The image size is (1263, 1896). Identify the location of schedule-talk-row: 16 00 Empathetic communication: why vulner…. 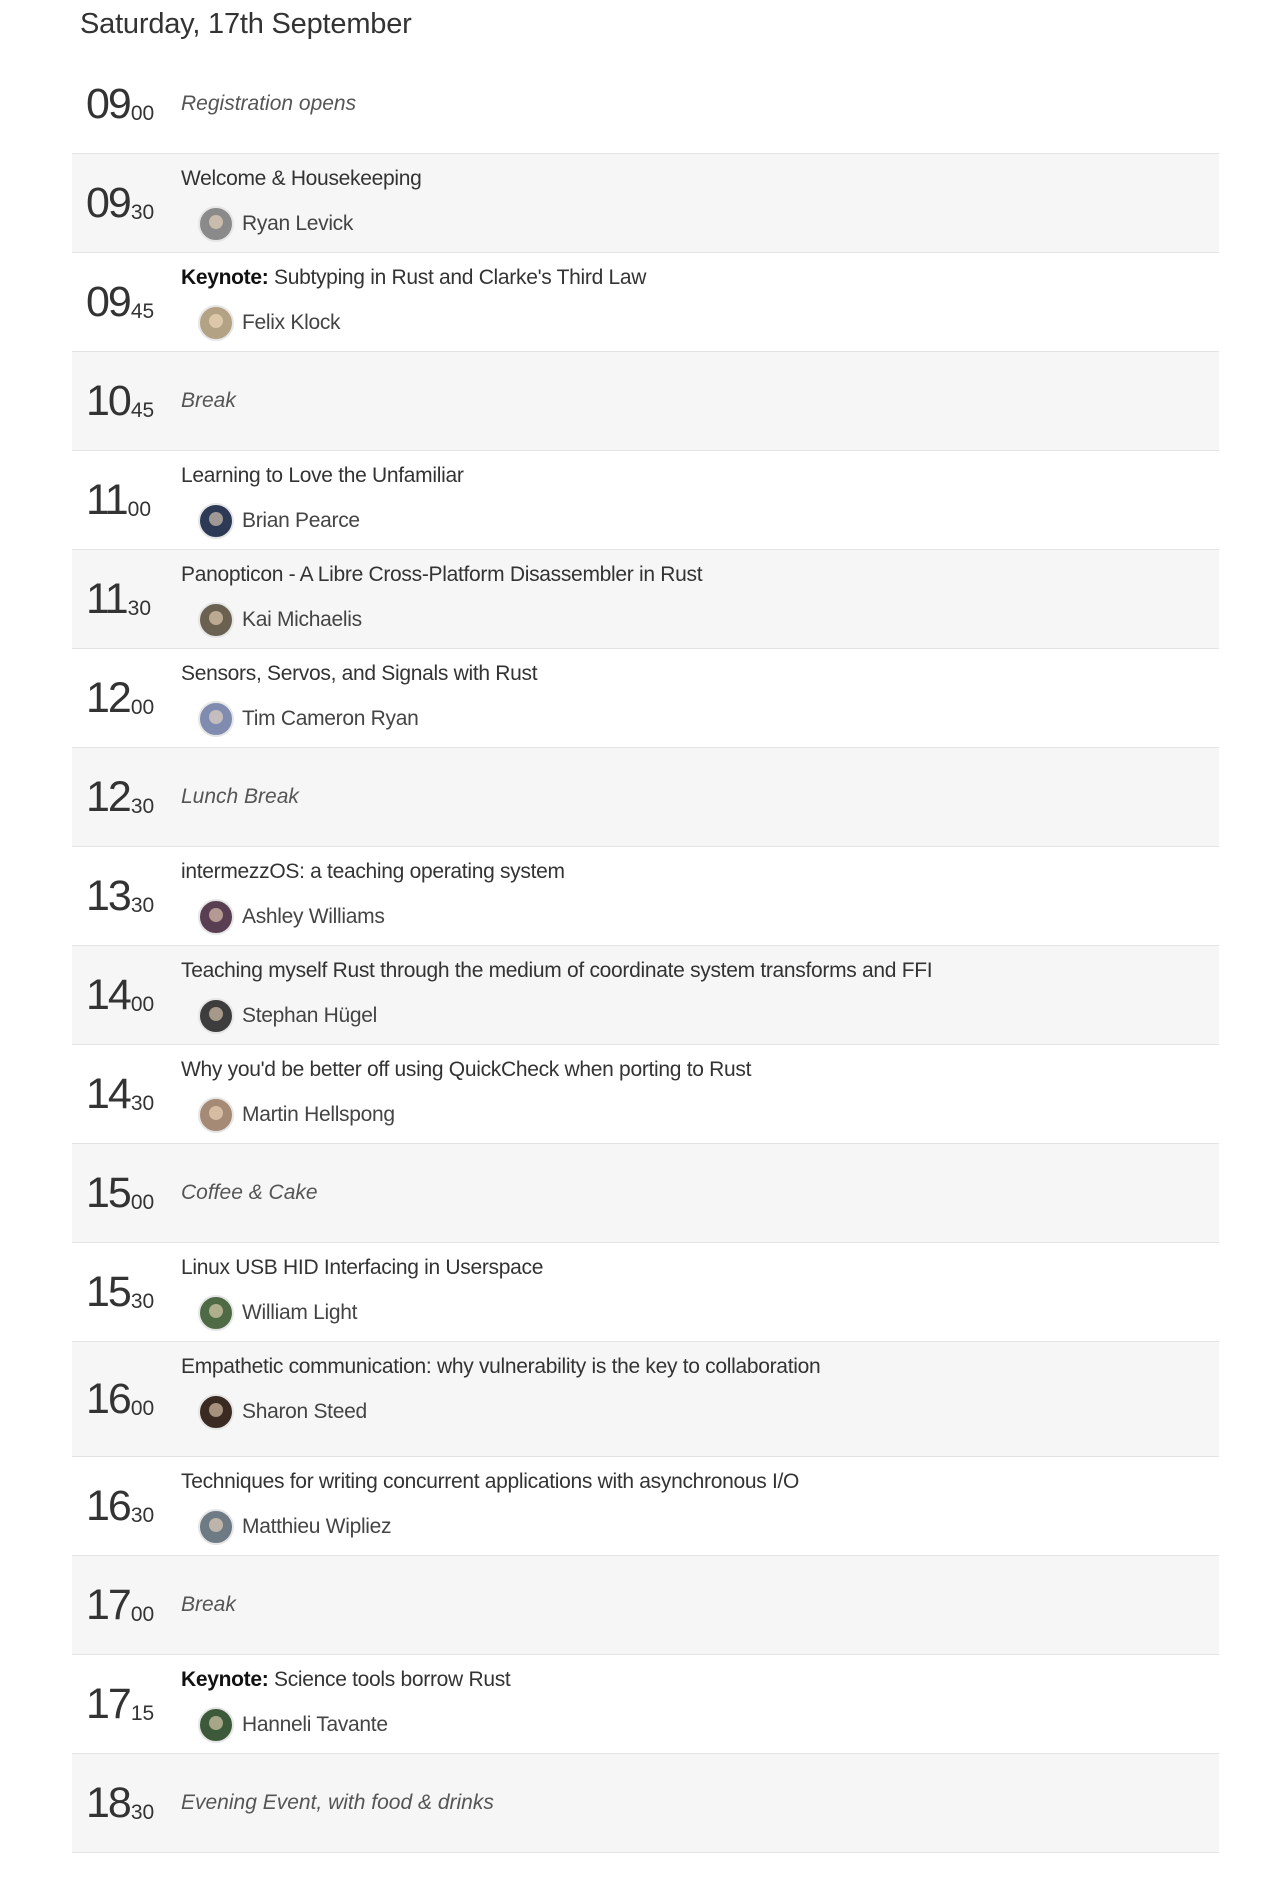
(645, 1399).